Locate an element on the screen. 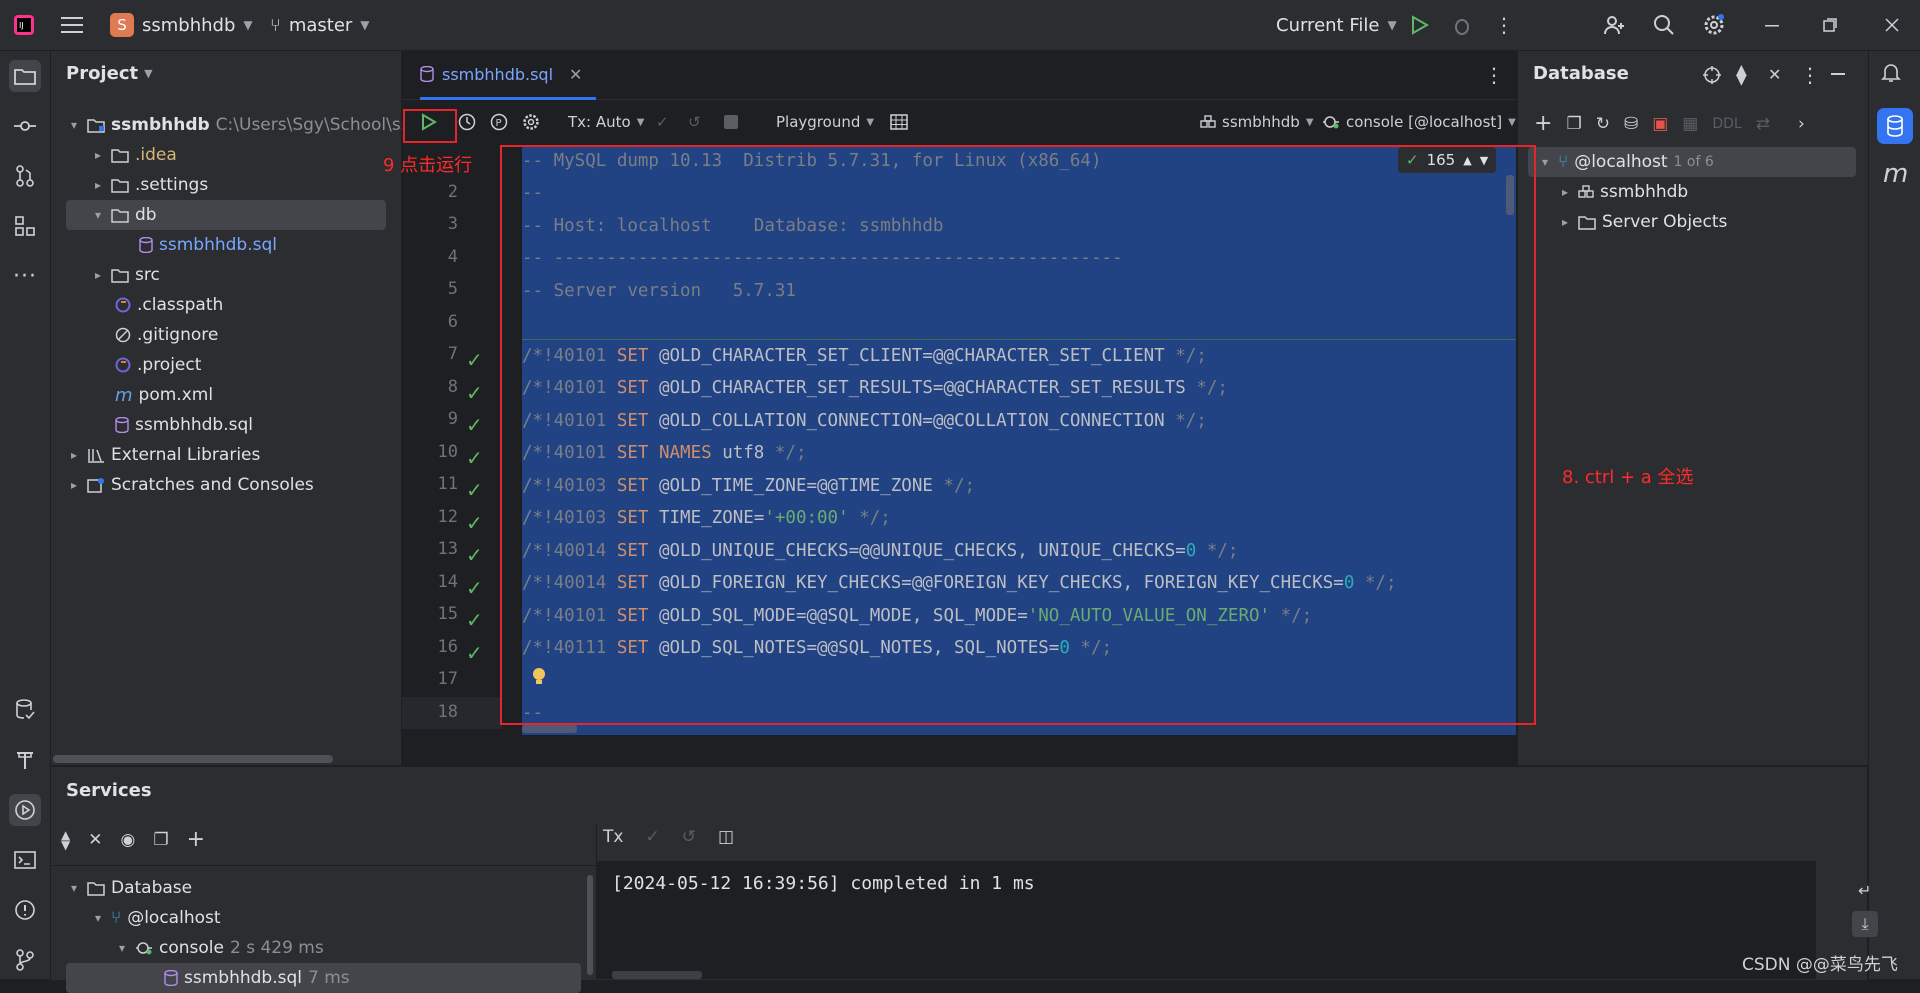 This screenshot has height=993, width=1920. run-icon is located at coordinates (1420, 25).